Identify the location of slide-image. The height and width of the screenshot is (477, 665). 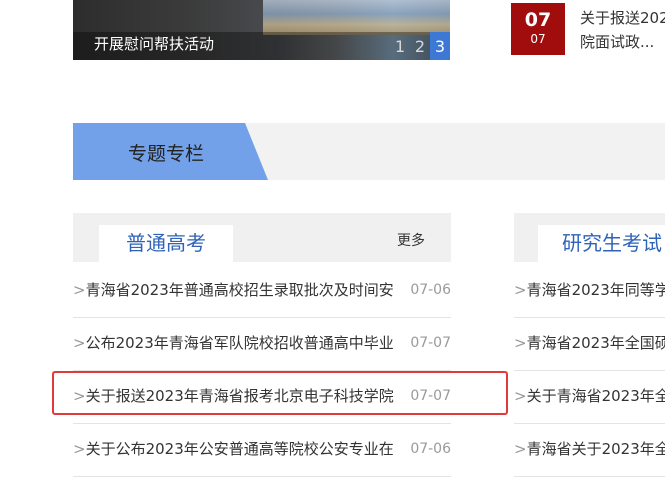
(356, 17).